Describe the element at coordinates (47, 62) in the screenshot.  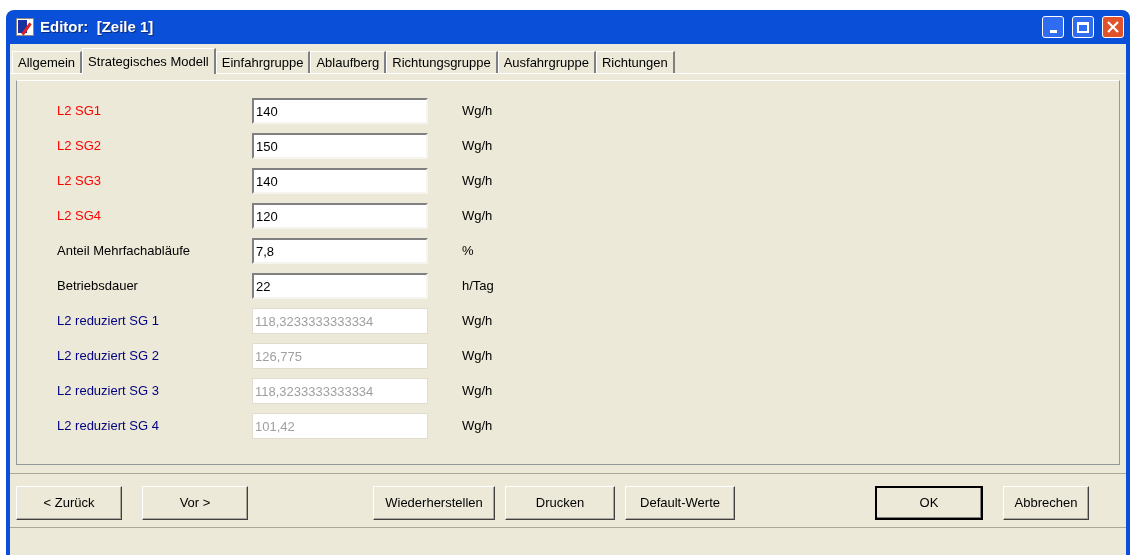
I see `tab: Allgemein` at that location.